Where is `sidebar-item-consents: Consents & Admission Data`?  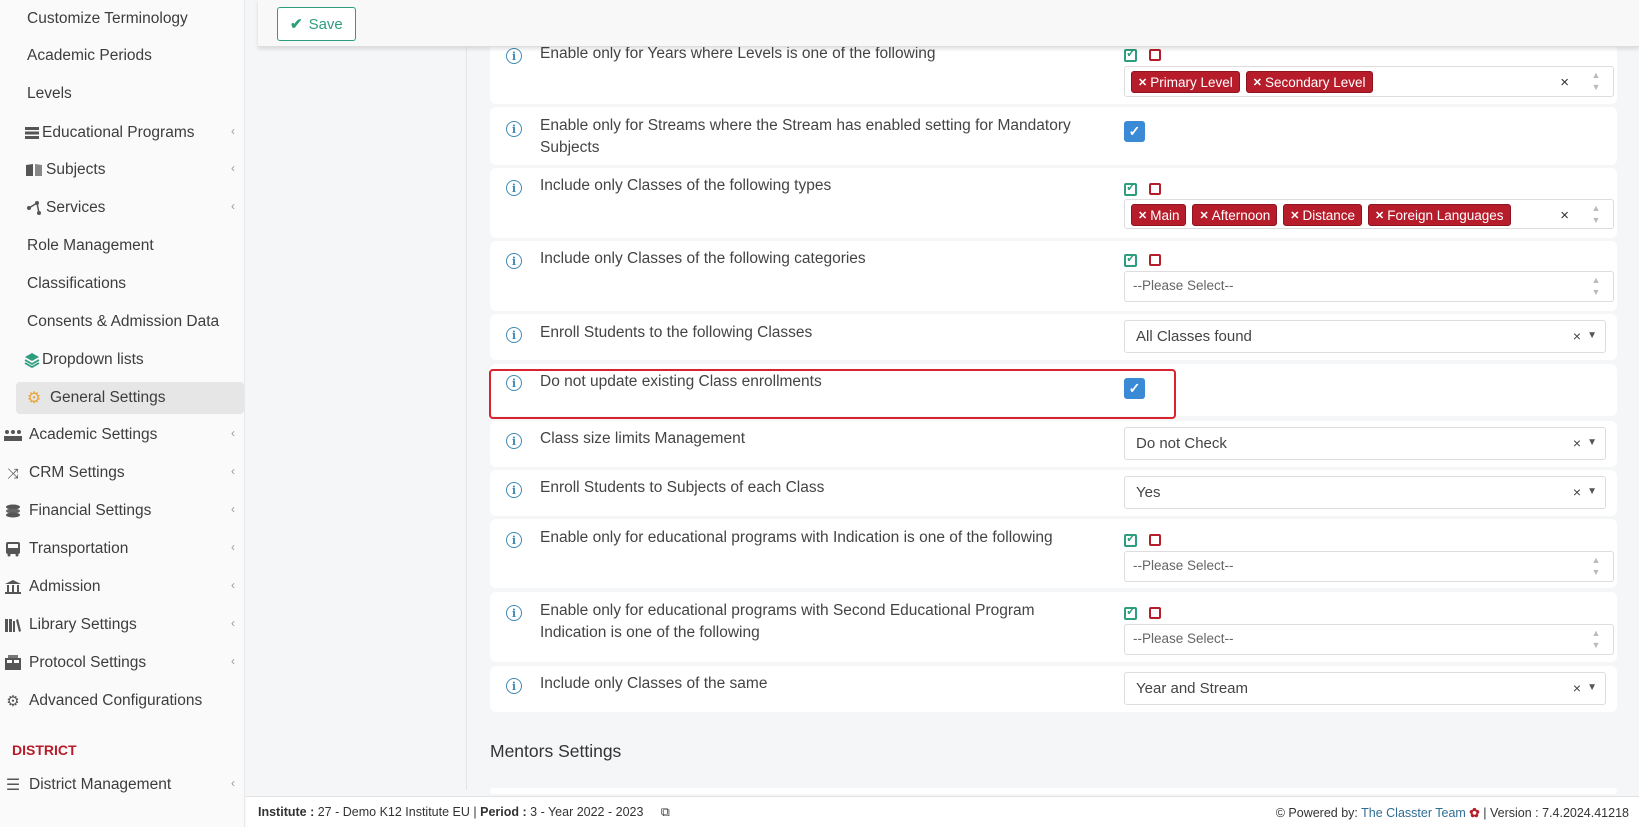
sidebar-item-consents: Consents & Admission Data is located at coordinates (122, 322).